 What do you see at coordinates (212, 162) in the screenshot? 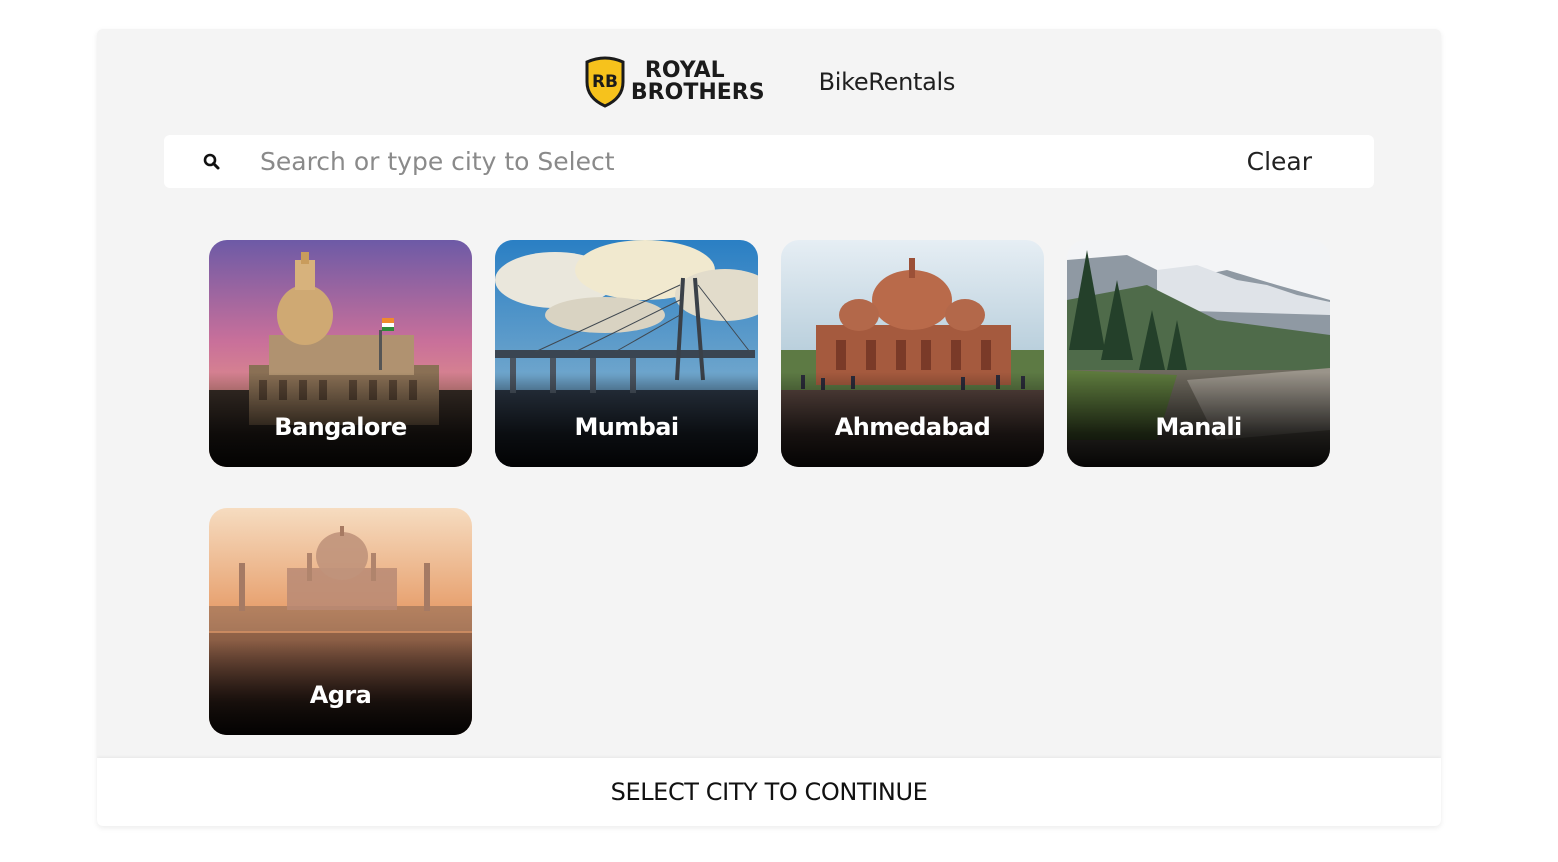
I see `search-icon` at bounding box center [212, 162].